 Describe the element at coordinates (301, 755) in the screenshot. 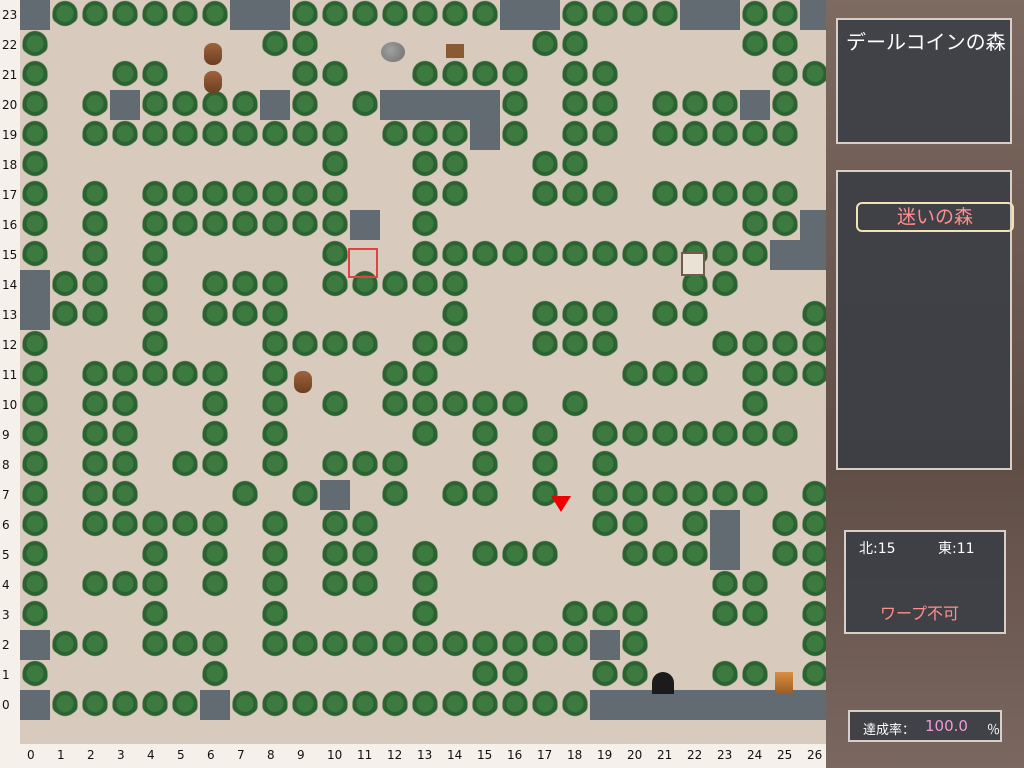

I see `x-axis-label: 9` at that location.